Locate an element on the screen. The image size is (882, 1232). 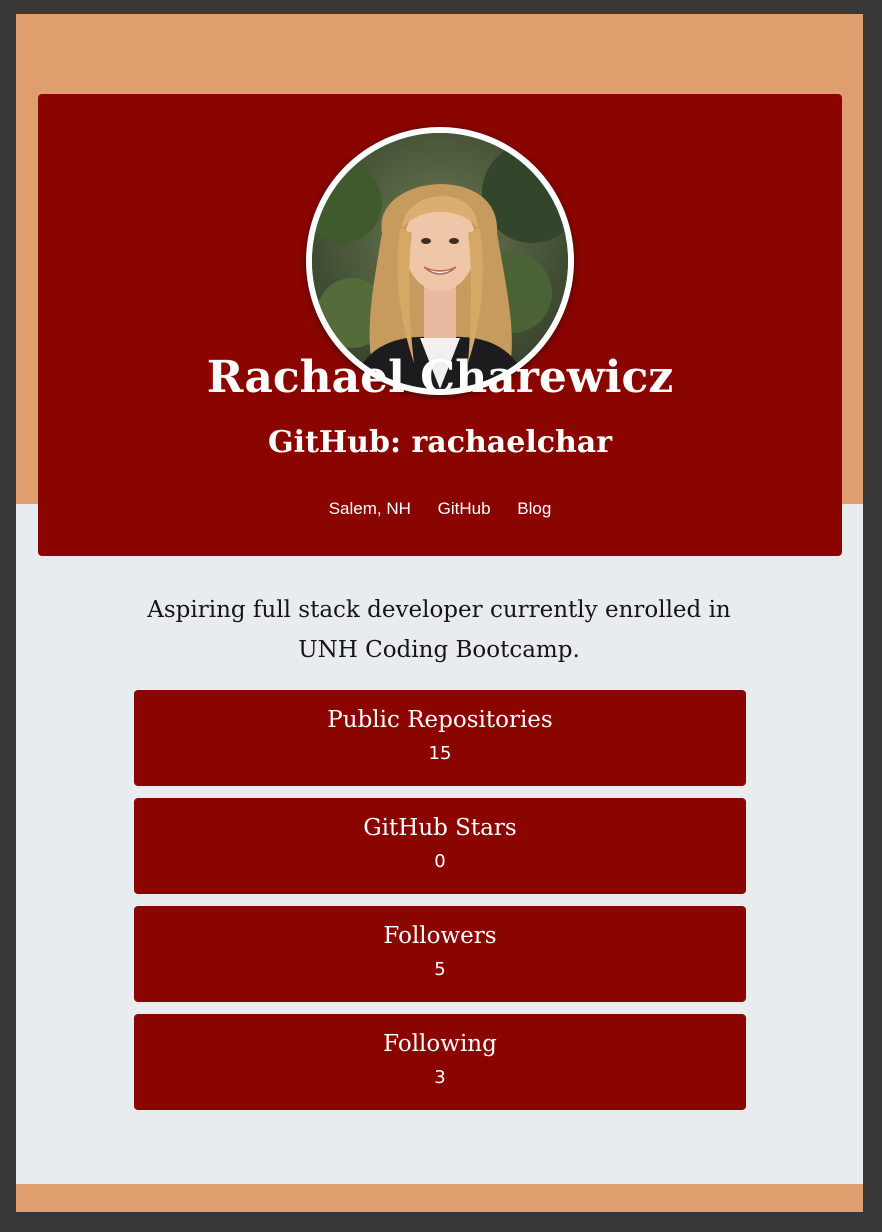
stat-card-followers: Followers 5 is located at coordinates (440, 954).